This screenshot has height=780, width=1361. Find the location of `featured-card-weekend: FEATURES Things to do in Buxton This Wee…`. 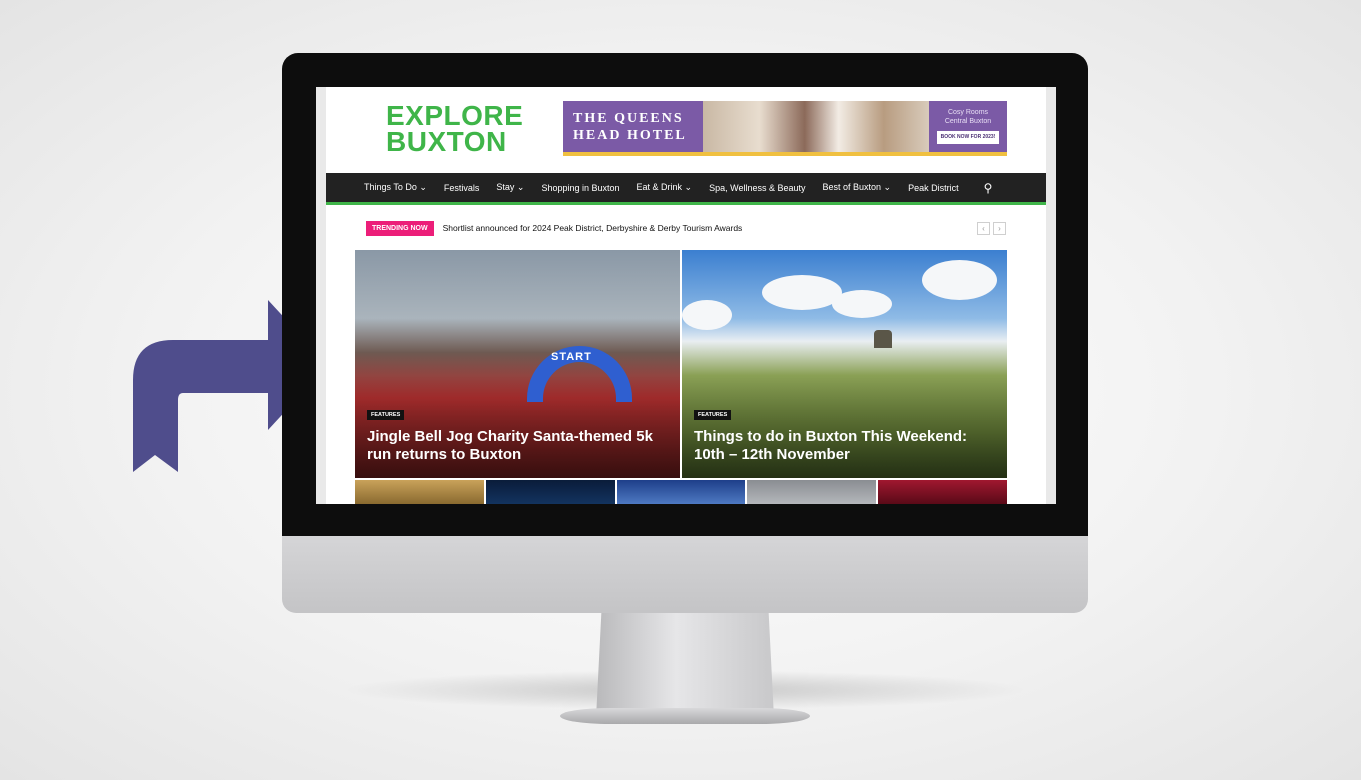

featured-card-weekend: FEATURES Things to do in Buxton This Wee… is located at coordinates (844, 364).